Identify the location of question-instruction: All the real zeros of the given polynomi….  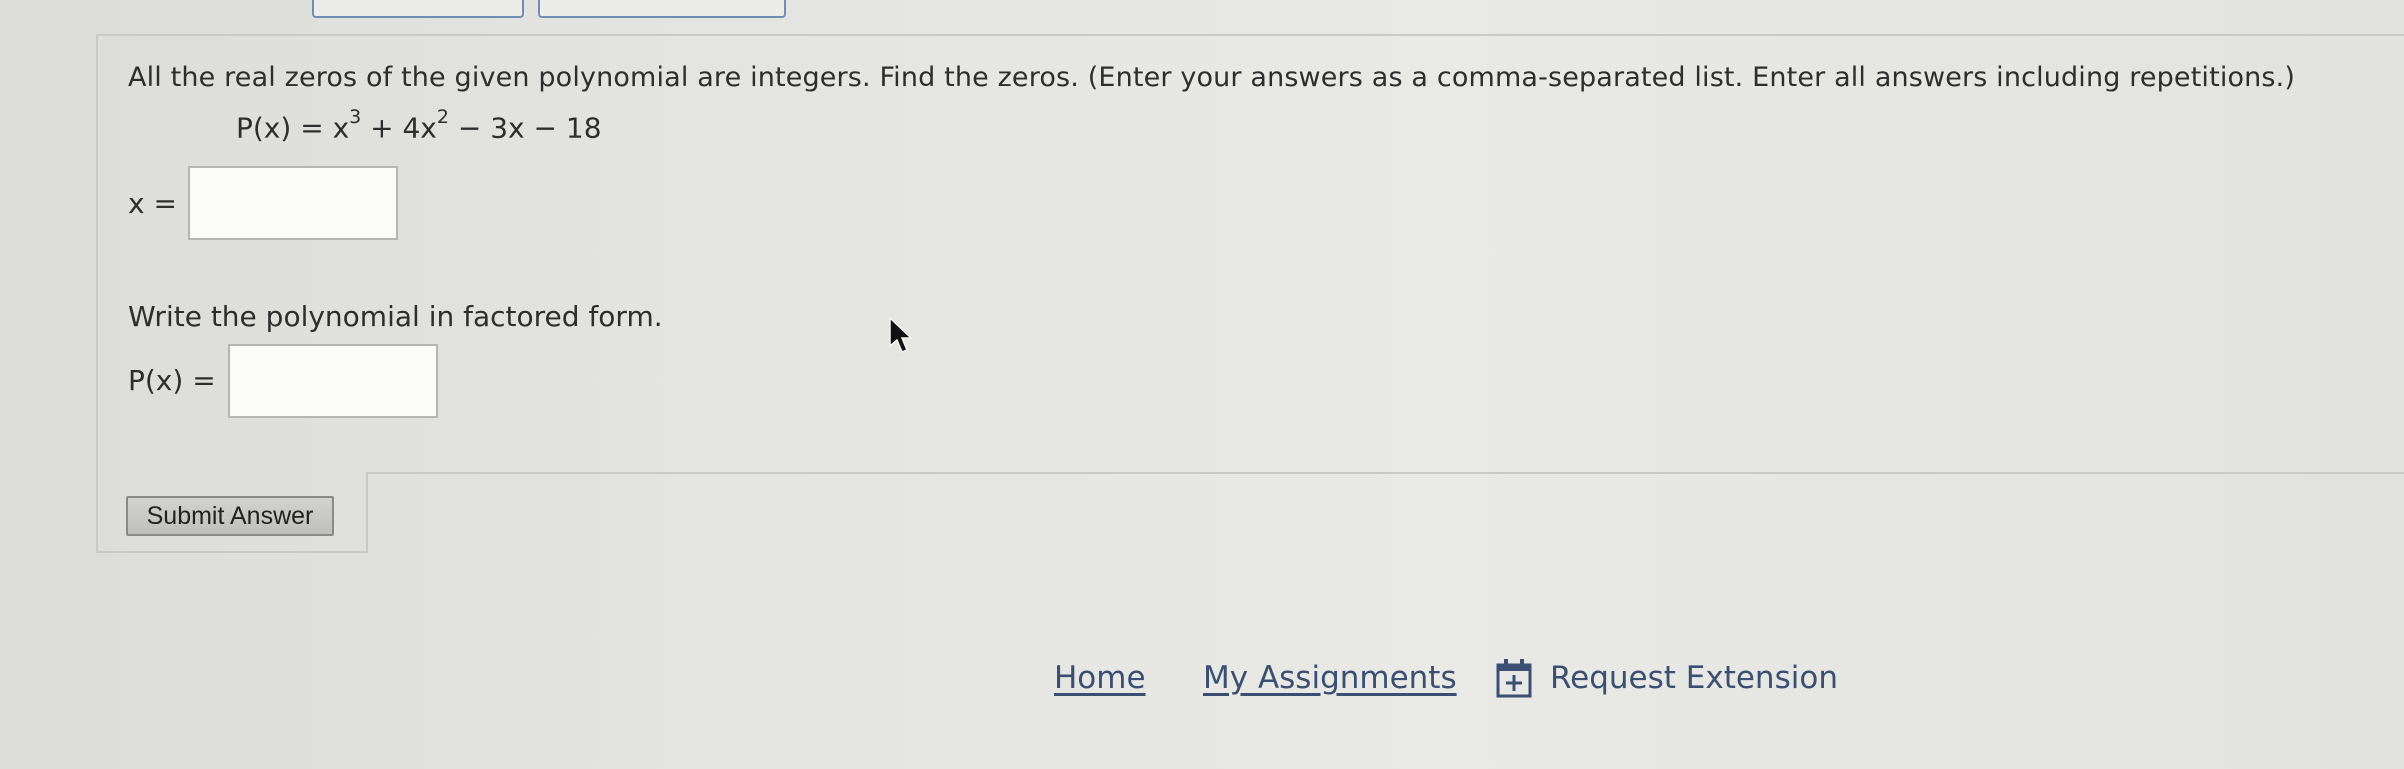
(1212, 77).